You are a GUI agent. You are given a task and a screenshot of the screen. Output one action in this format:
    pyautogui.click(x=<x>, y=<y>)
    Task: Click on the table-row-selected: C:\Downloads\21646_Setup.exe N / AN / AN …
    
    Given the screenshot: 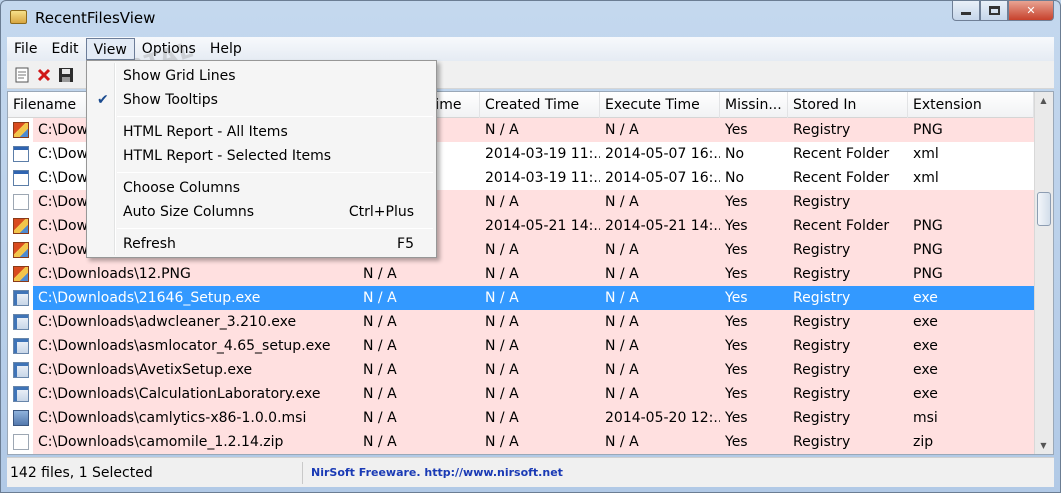 What is the action you would take?
    pyautogui.click(x=521, y=298)
    